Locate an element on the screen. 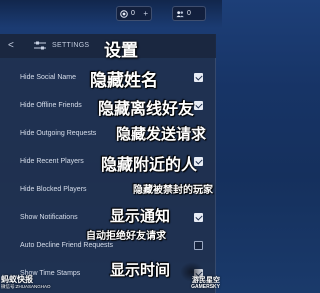  watermark-right-main: 游民星空 is located at coordinates (206, 280).